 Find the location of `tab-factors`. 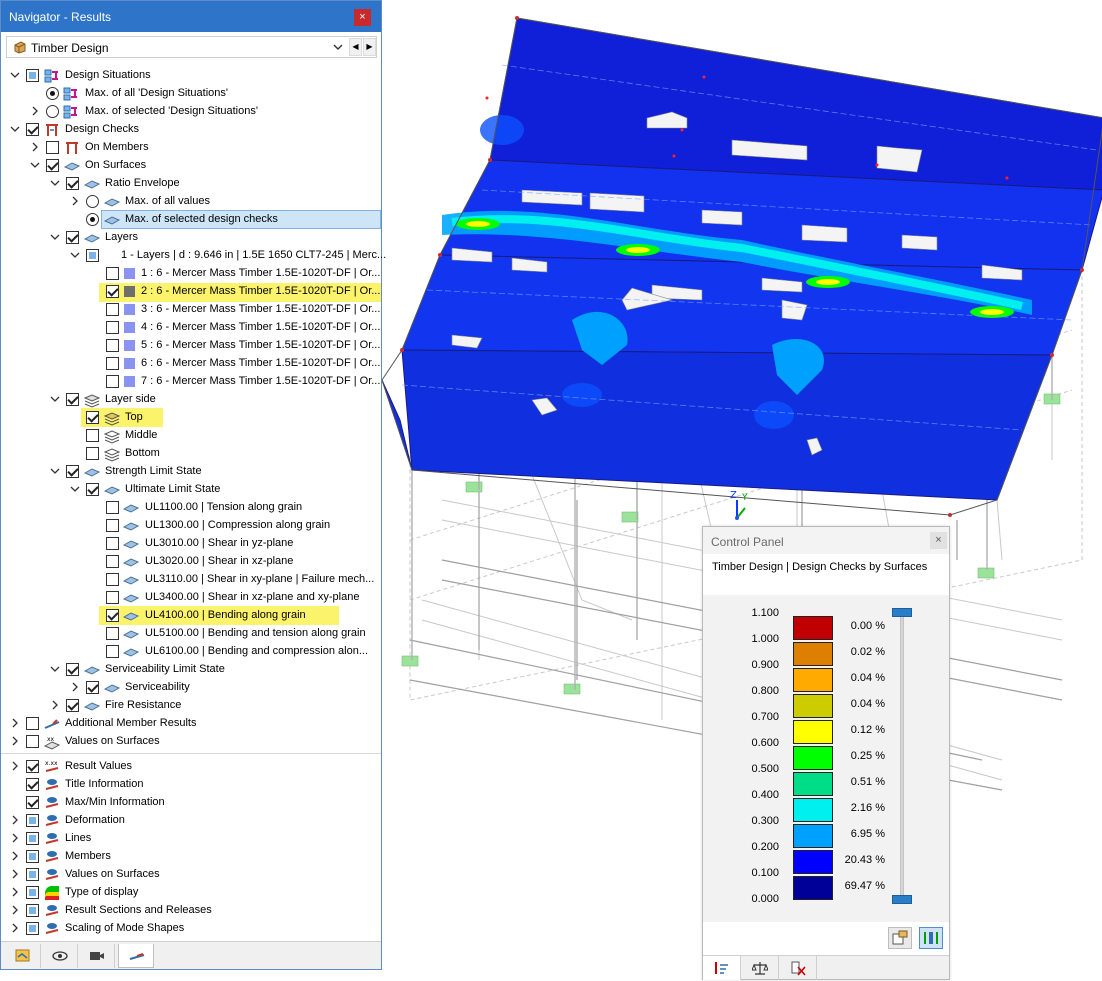

tab-factors is located at coordinates (760, 968).